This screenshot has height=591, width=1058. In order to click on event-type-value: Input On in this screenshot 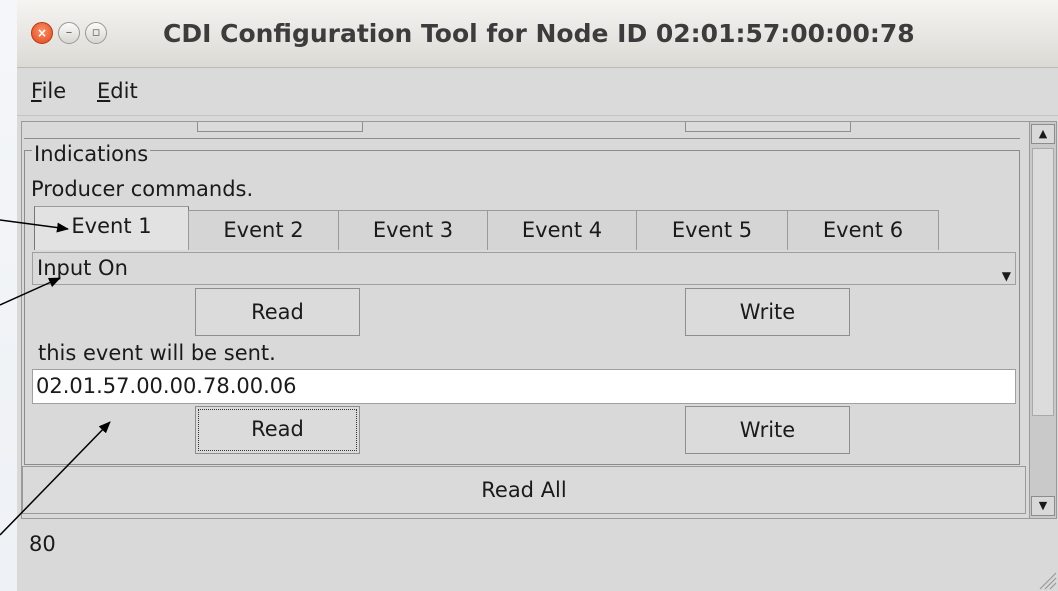, I will do `click(82, 268)`.